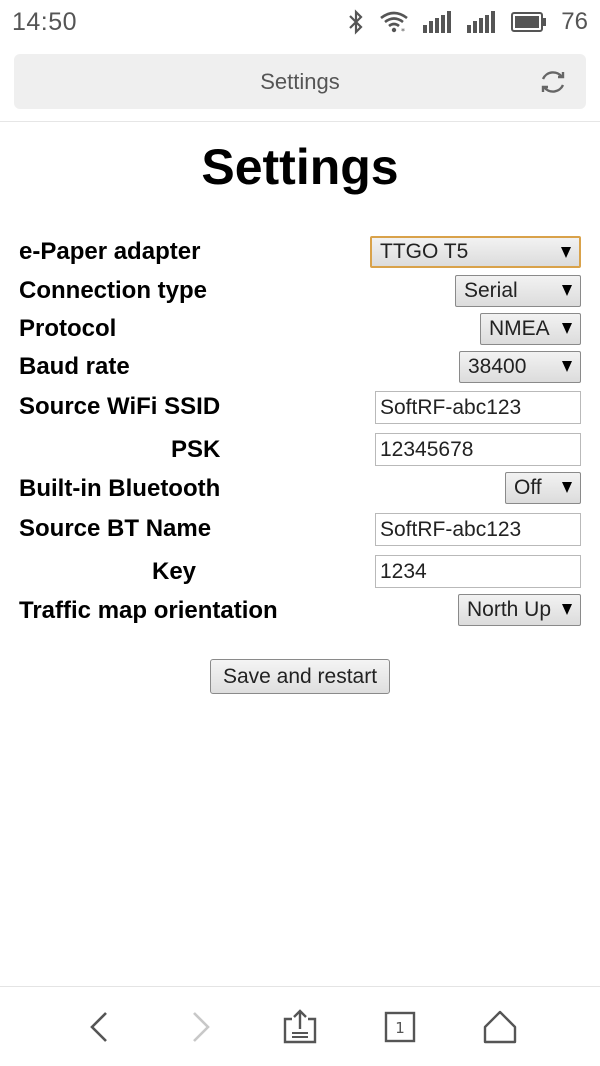 This screenshot has width=600, height=1066. I want to click on key-field: 1234, so click(478, 571).